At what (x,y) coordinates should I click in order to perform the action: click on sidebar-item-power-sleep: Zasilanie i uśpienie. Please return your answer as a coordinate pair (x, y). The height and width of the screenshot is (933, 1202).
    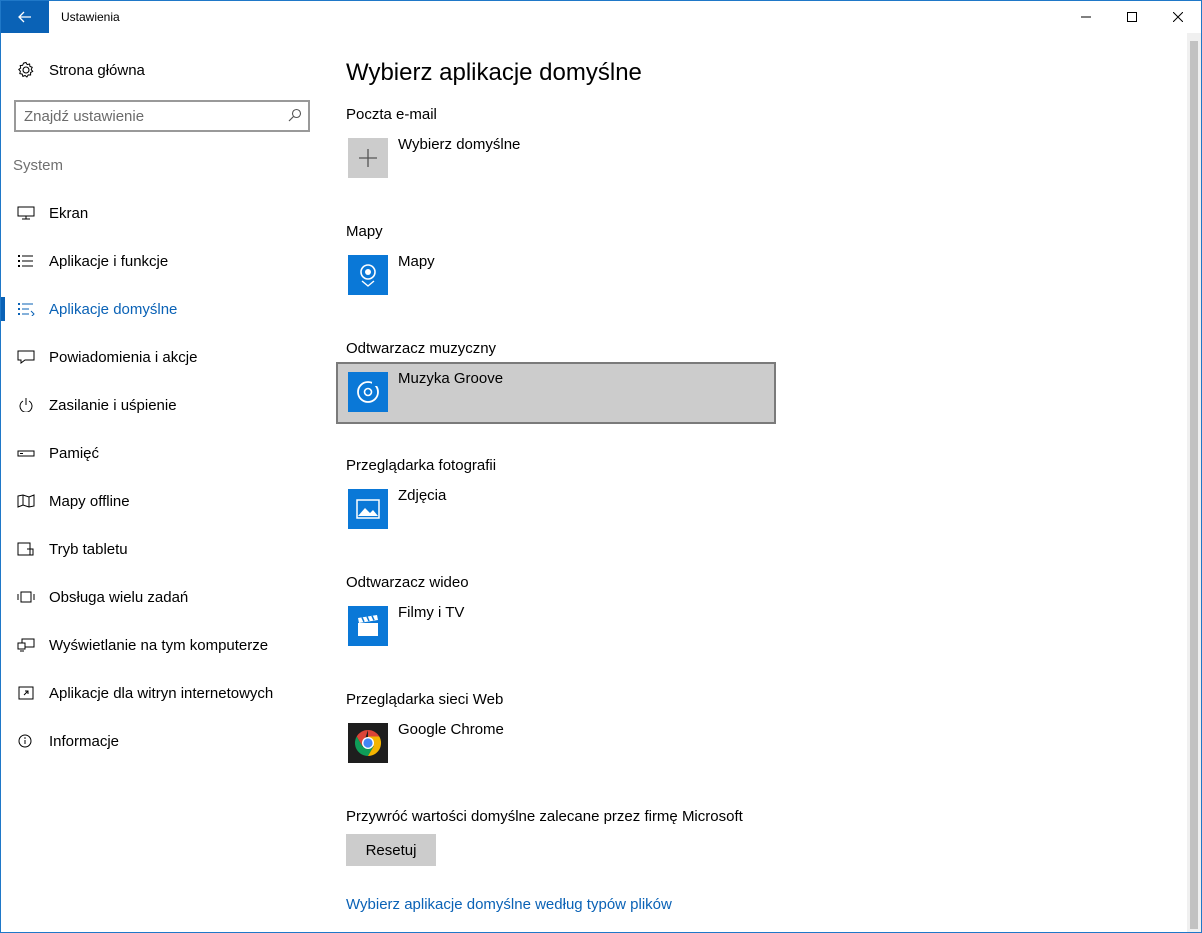
    Looking at the image, I should click on (162, 405).